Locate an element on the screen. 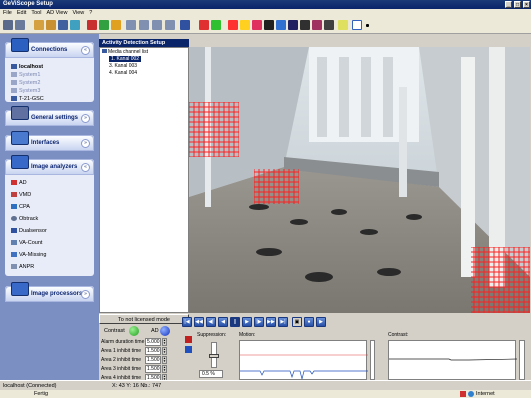 Image resolution: width=531 pixels, height=398 pixels. channel-item: 3. Kanal 003 is located at coordinates (123, 66).